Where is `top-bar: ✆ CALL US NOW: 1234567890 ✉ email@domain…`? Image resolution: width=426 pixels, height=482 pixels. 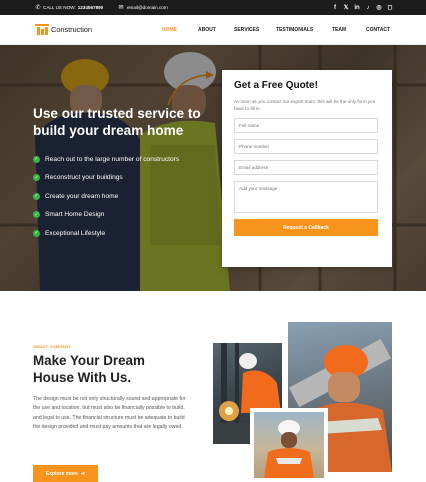 top-bar: ✆ CALL US NOW: 1234567890 ✉ email@domain… is located at coordinates (213, 7).